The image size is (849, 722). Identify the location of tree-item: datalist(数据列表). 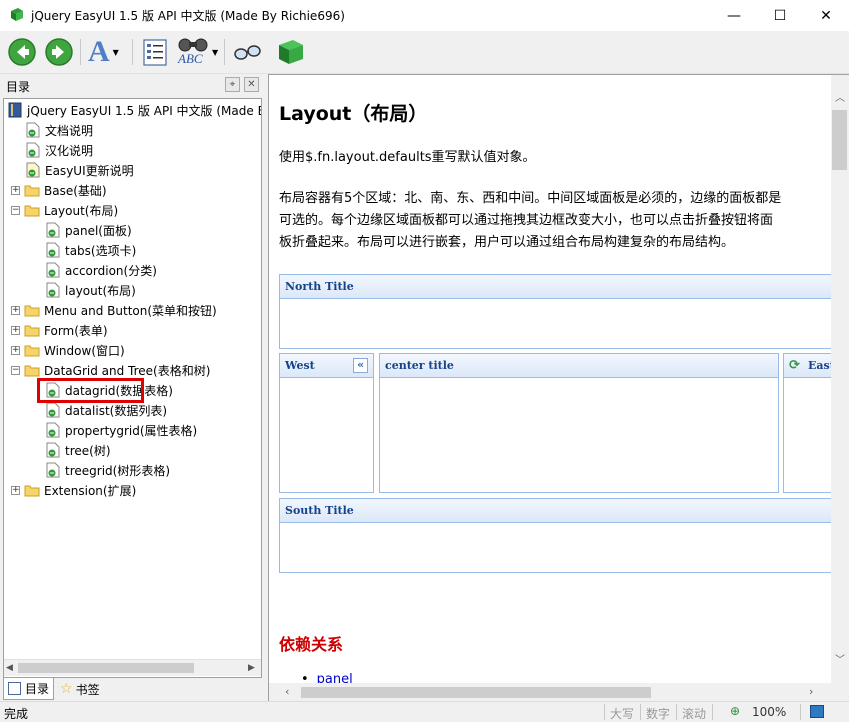
(106, 410).